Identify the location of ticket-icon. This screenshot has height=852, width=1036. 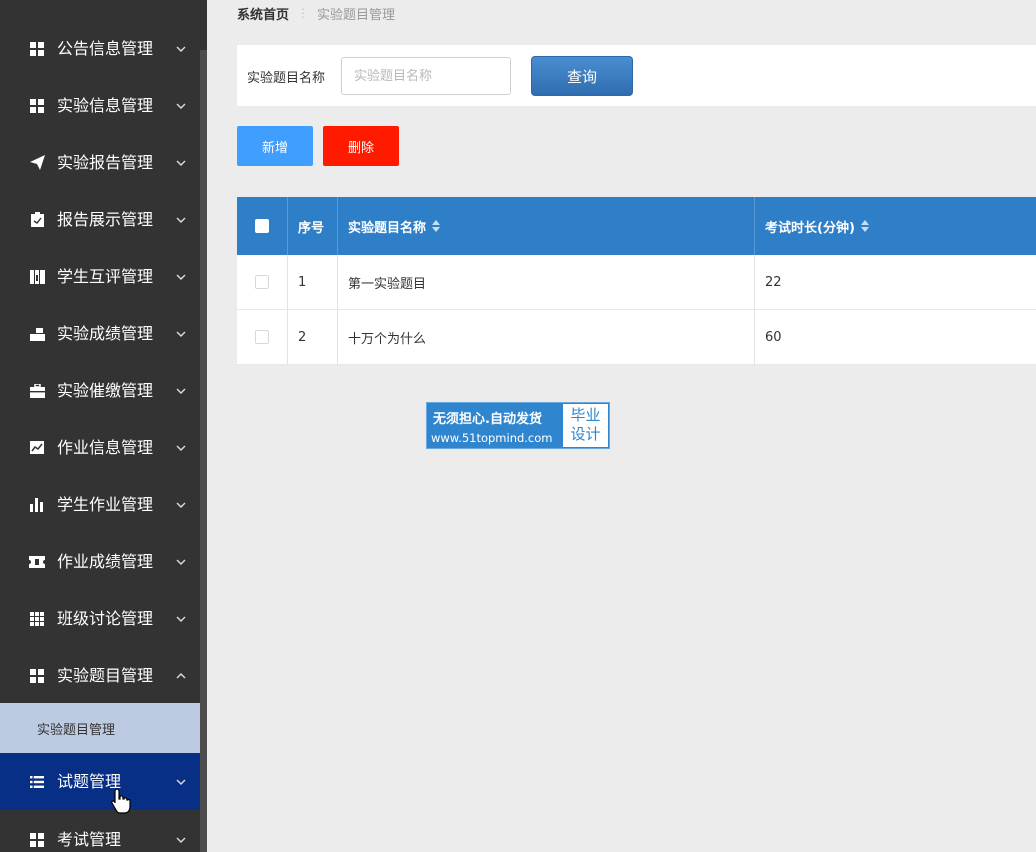
(37, 562).